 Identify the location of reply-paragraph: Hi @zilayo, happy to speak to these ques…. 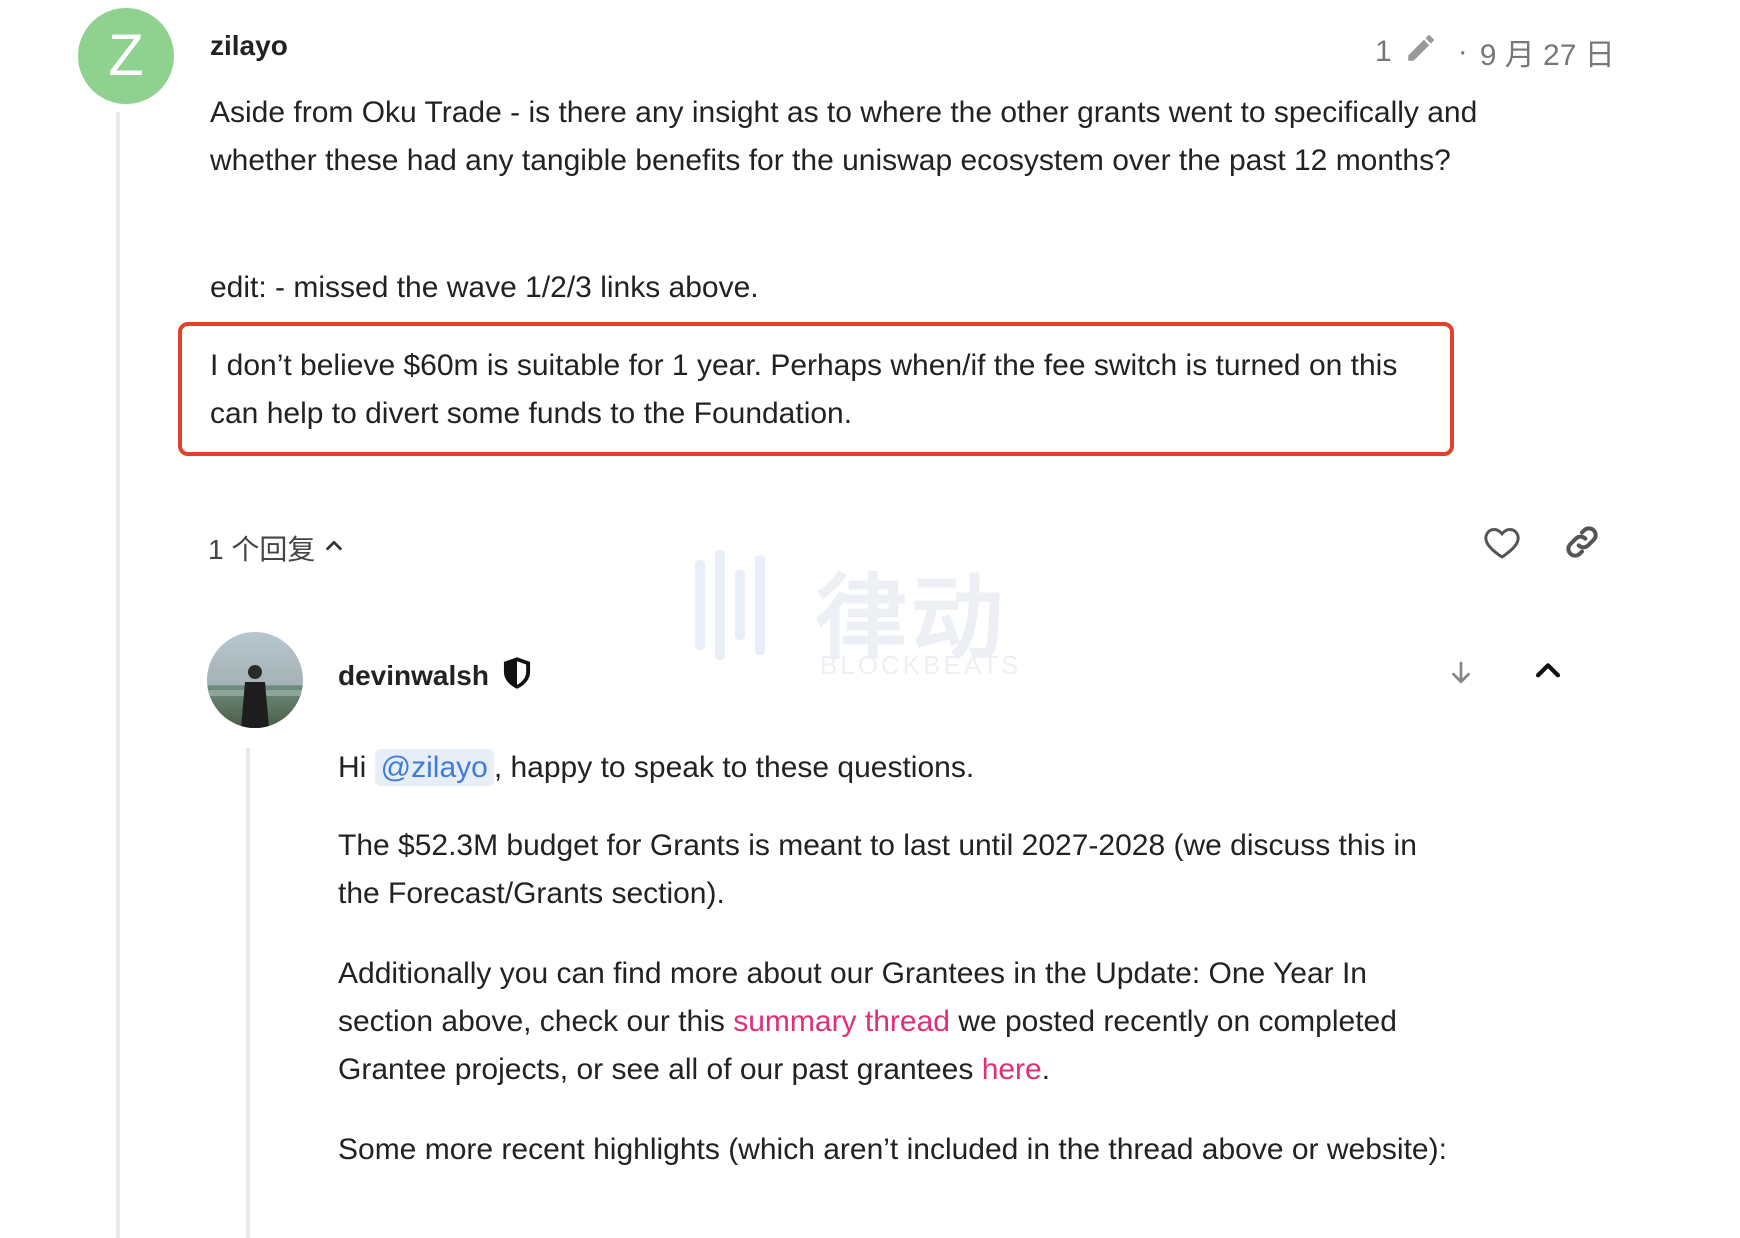
(898, 768).